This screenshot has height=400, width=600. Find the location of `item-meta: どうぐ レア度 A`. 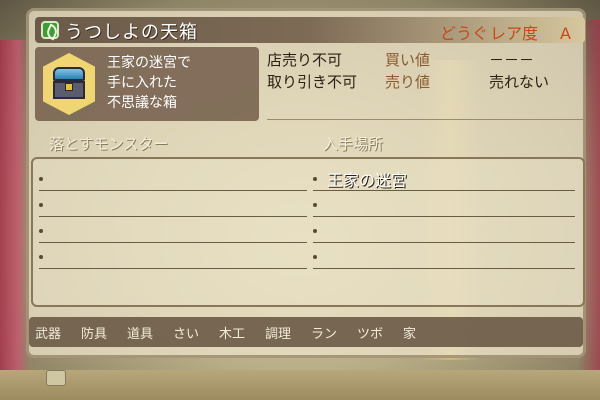

item-meta: どうぐ レア度 A is located at coordinates (505, 32).